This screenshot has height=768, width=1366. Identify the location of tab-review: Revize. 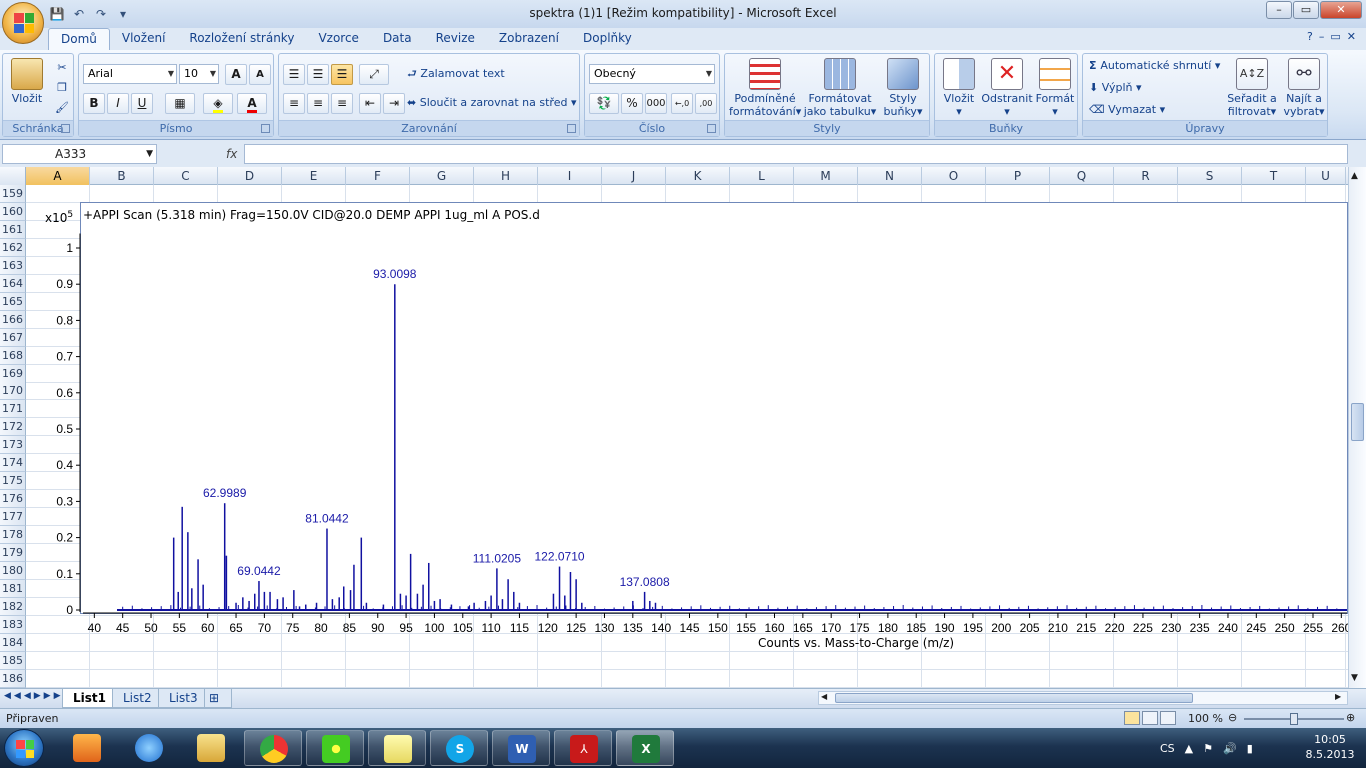
(455, 39).